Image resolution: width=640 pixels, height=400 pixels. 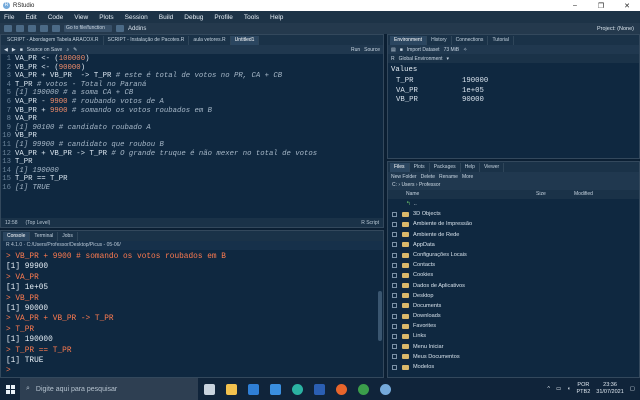 What do you see at coordinates (370, 223) in the screenshot?
I see `file-type-indicator: R Script` at bounding box center [370, 223].